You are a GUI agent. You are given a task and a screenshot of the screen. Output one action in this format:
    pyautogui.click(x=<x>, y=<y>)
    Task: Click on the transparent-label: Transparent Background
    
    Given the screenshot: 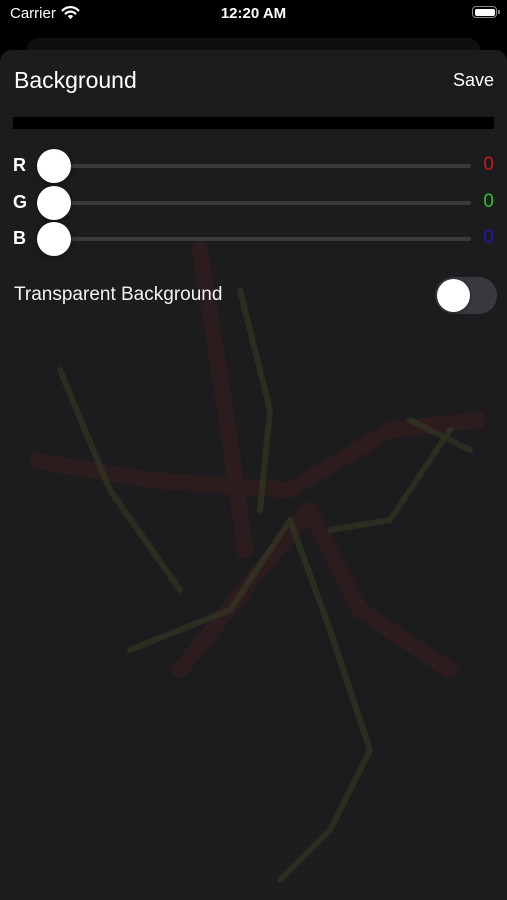 What is the action you would take?
    pyautogui.click(x=118, y=294)
    